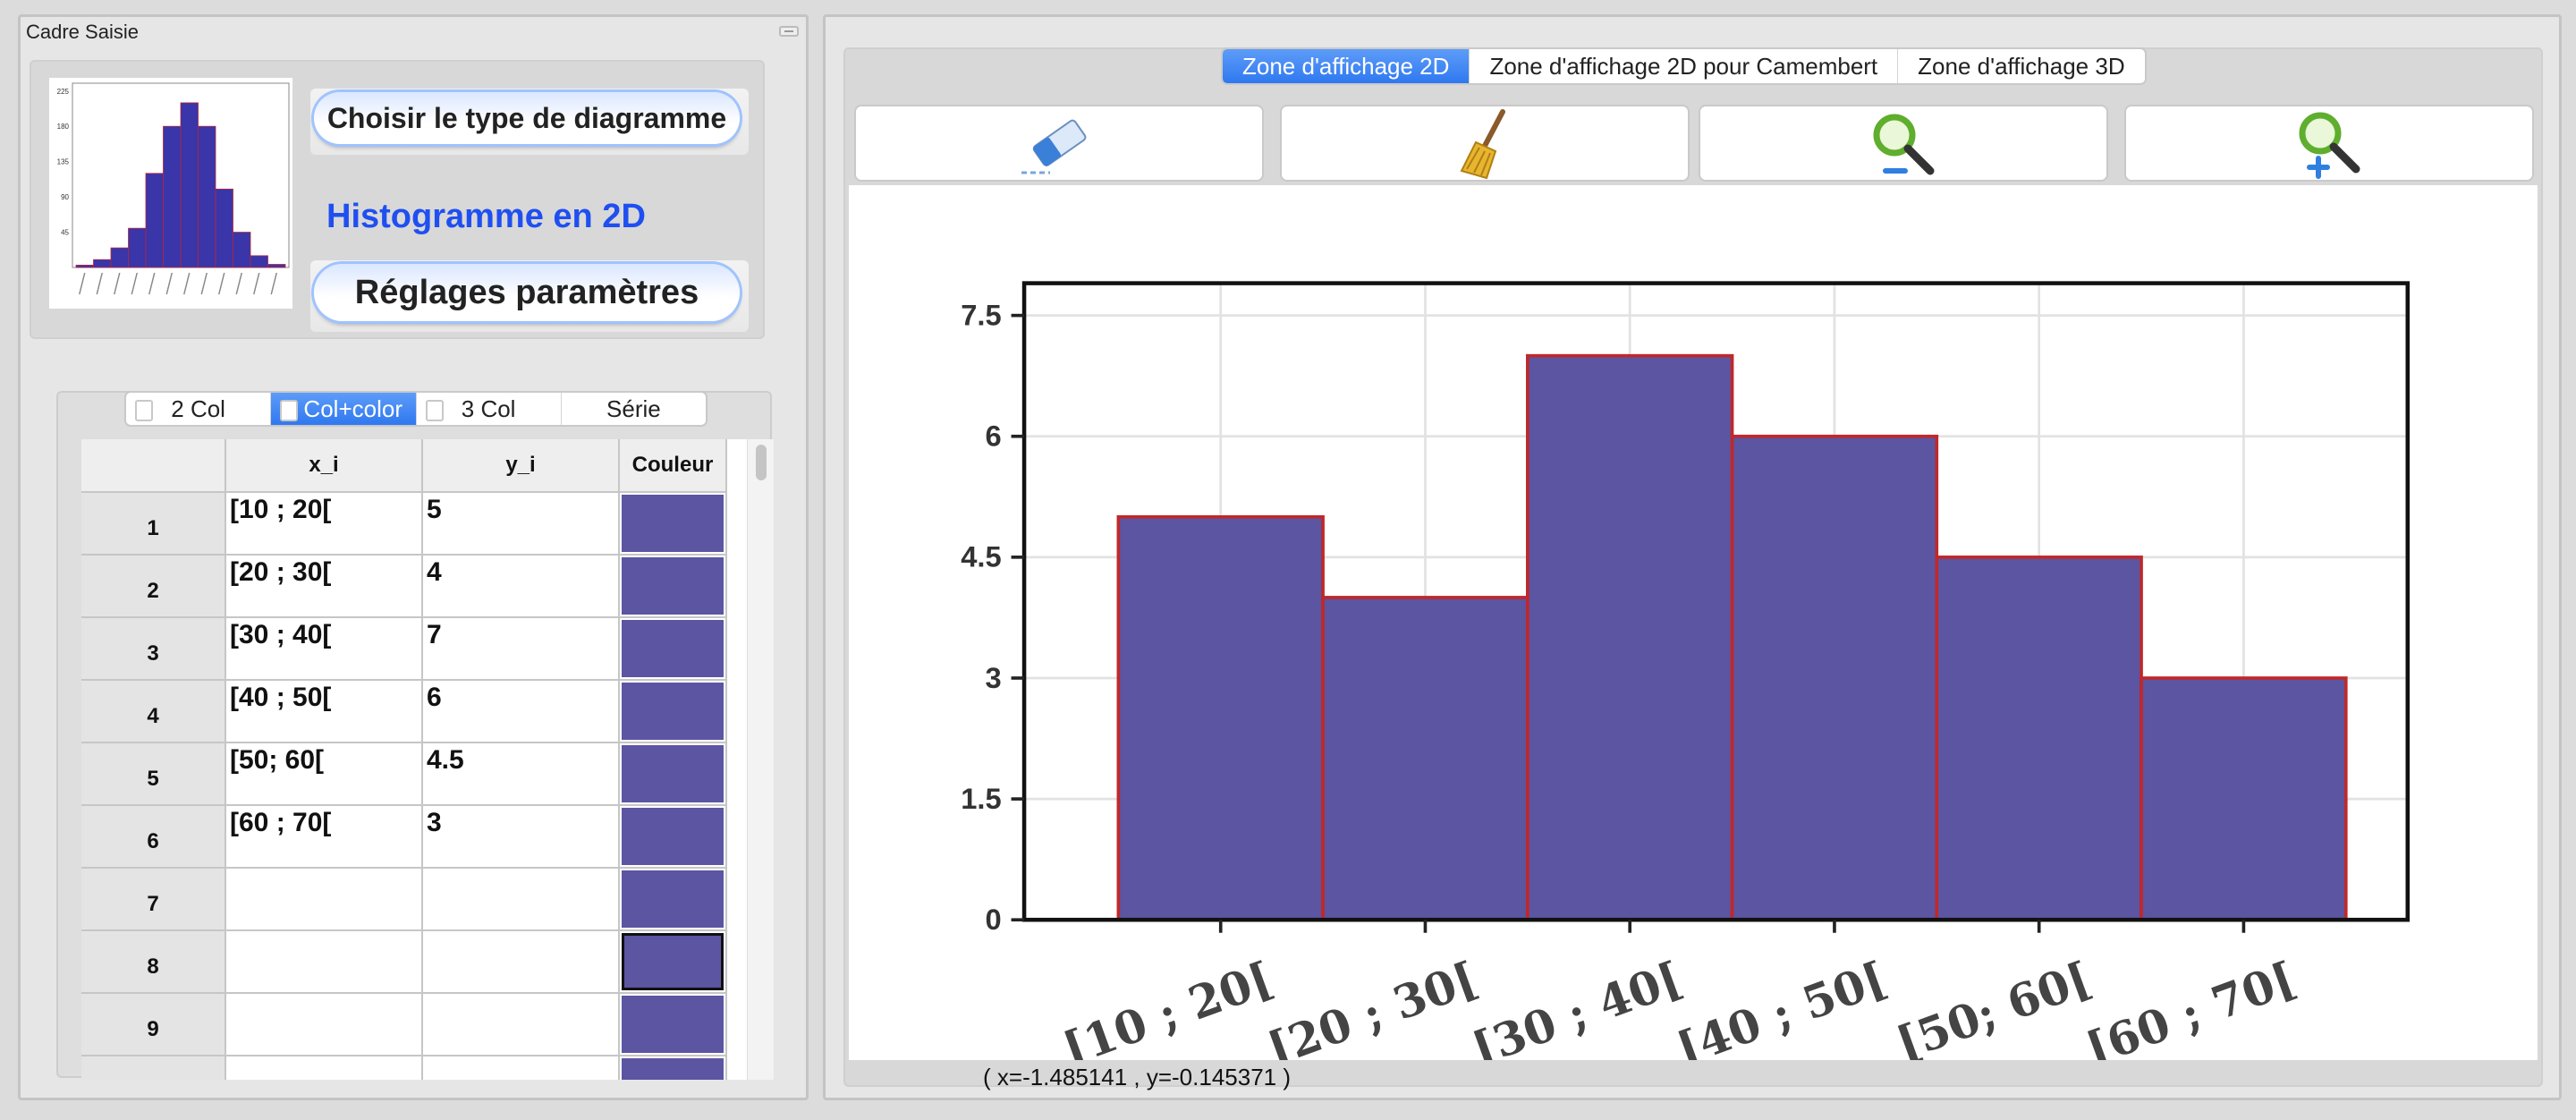 The image size is (2576, 1120). Describe the element at coordinates (673, 466) in the screenshot. I see `column-header-color: Couleur` at that location.